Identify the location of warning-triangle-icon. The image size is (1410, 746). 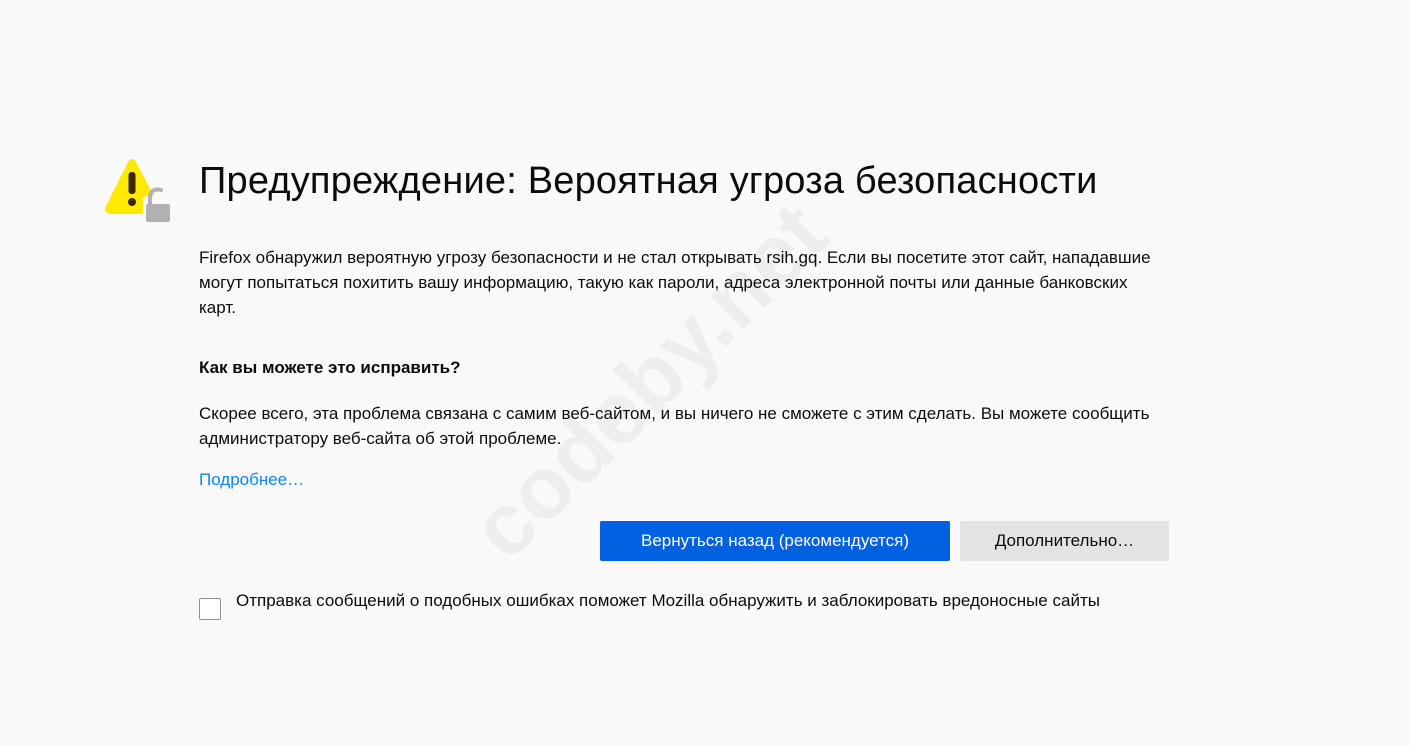
(139, 191).